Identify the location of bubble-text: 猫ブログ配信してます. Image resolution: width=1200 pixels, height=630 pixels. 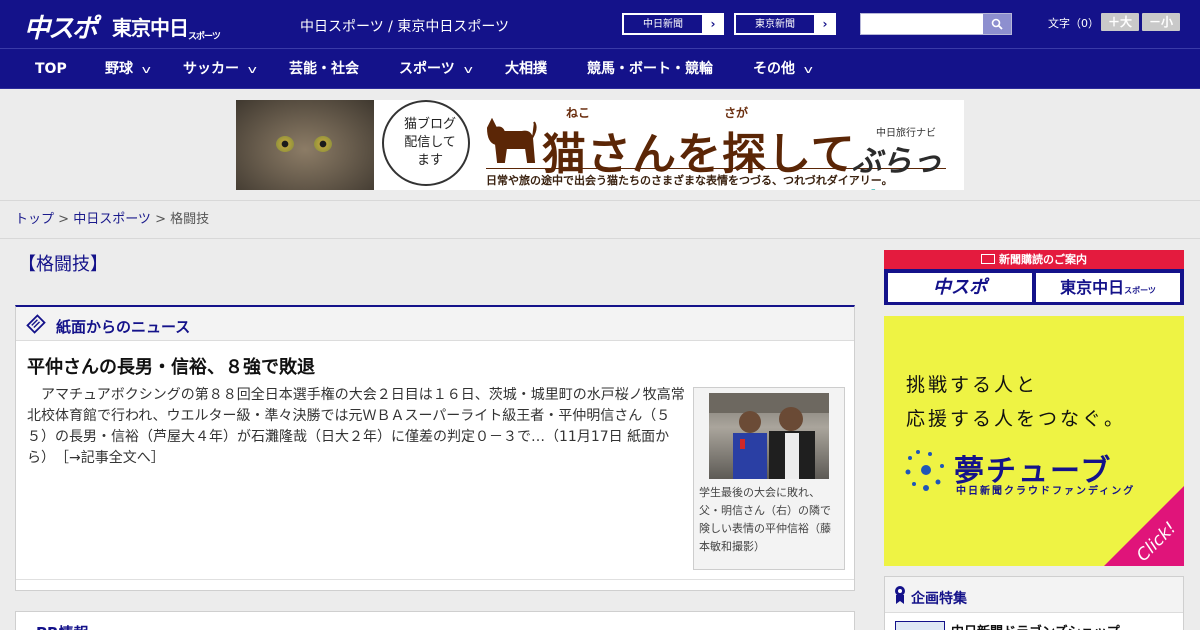
(429, 142).